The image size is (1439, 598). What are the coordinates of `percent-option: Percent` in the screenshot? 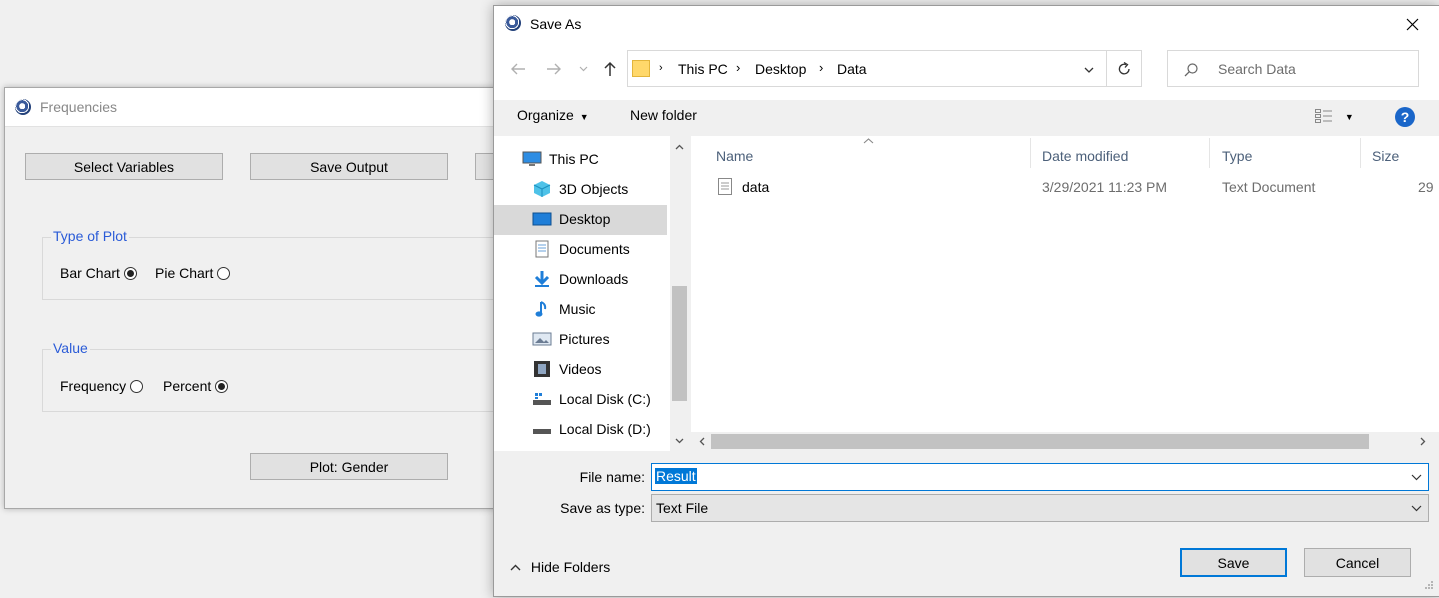 It's located at (196, 386).